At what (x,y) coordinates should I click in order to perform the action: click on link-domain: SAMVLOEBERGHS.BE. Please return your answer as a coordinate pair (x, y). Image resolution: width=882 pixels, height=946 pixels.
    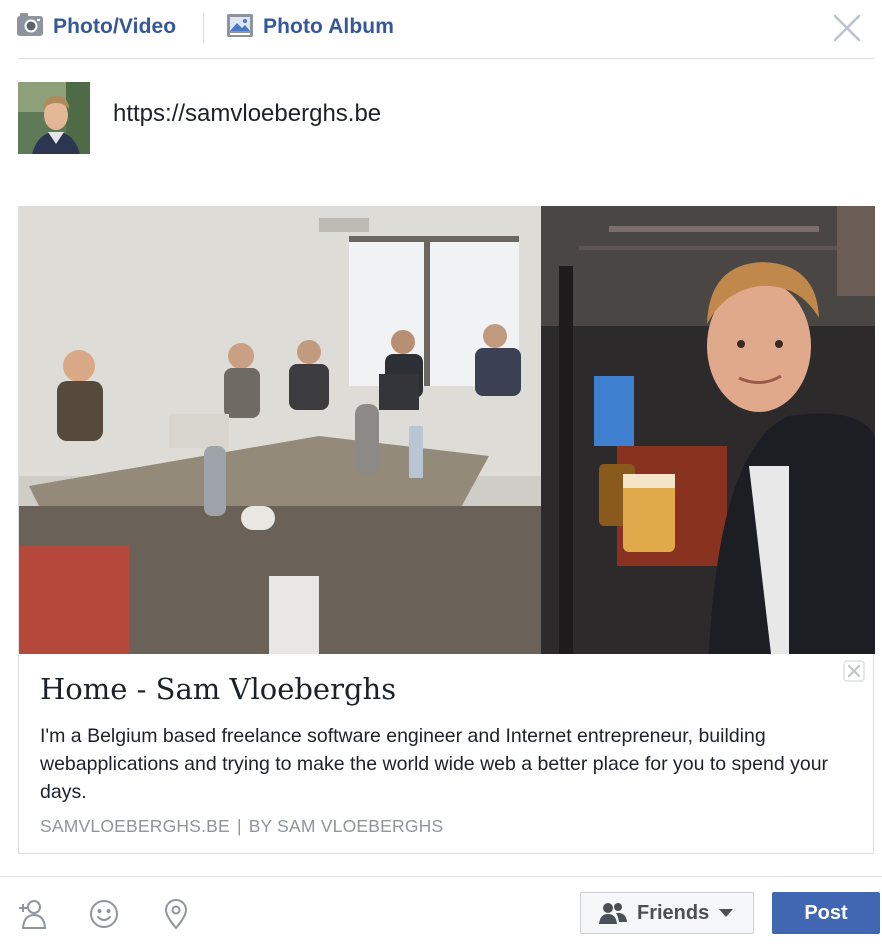
    Looking at the image, I should click on (135, 826).